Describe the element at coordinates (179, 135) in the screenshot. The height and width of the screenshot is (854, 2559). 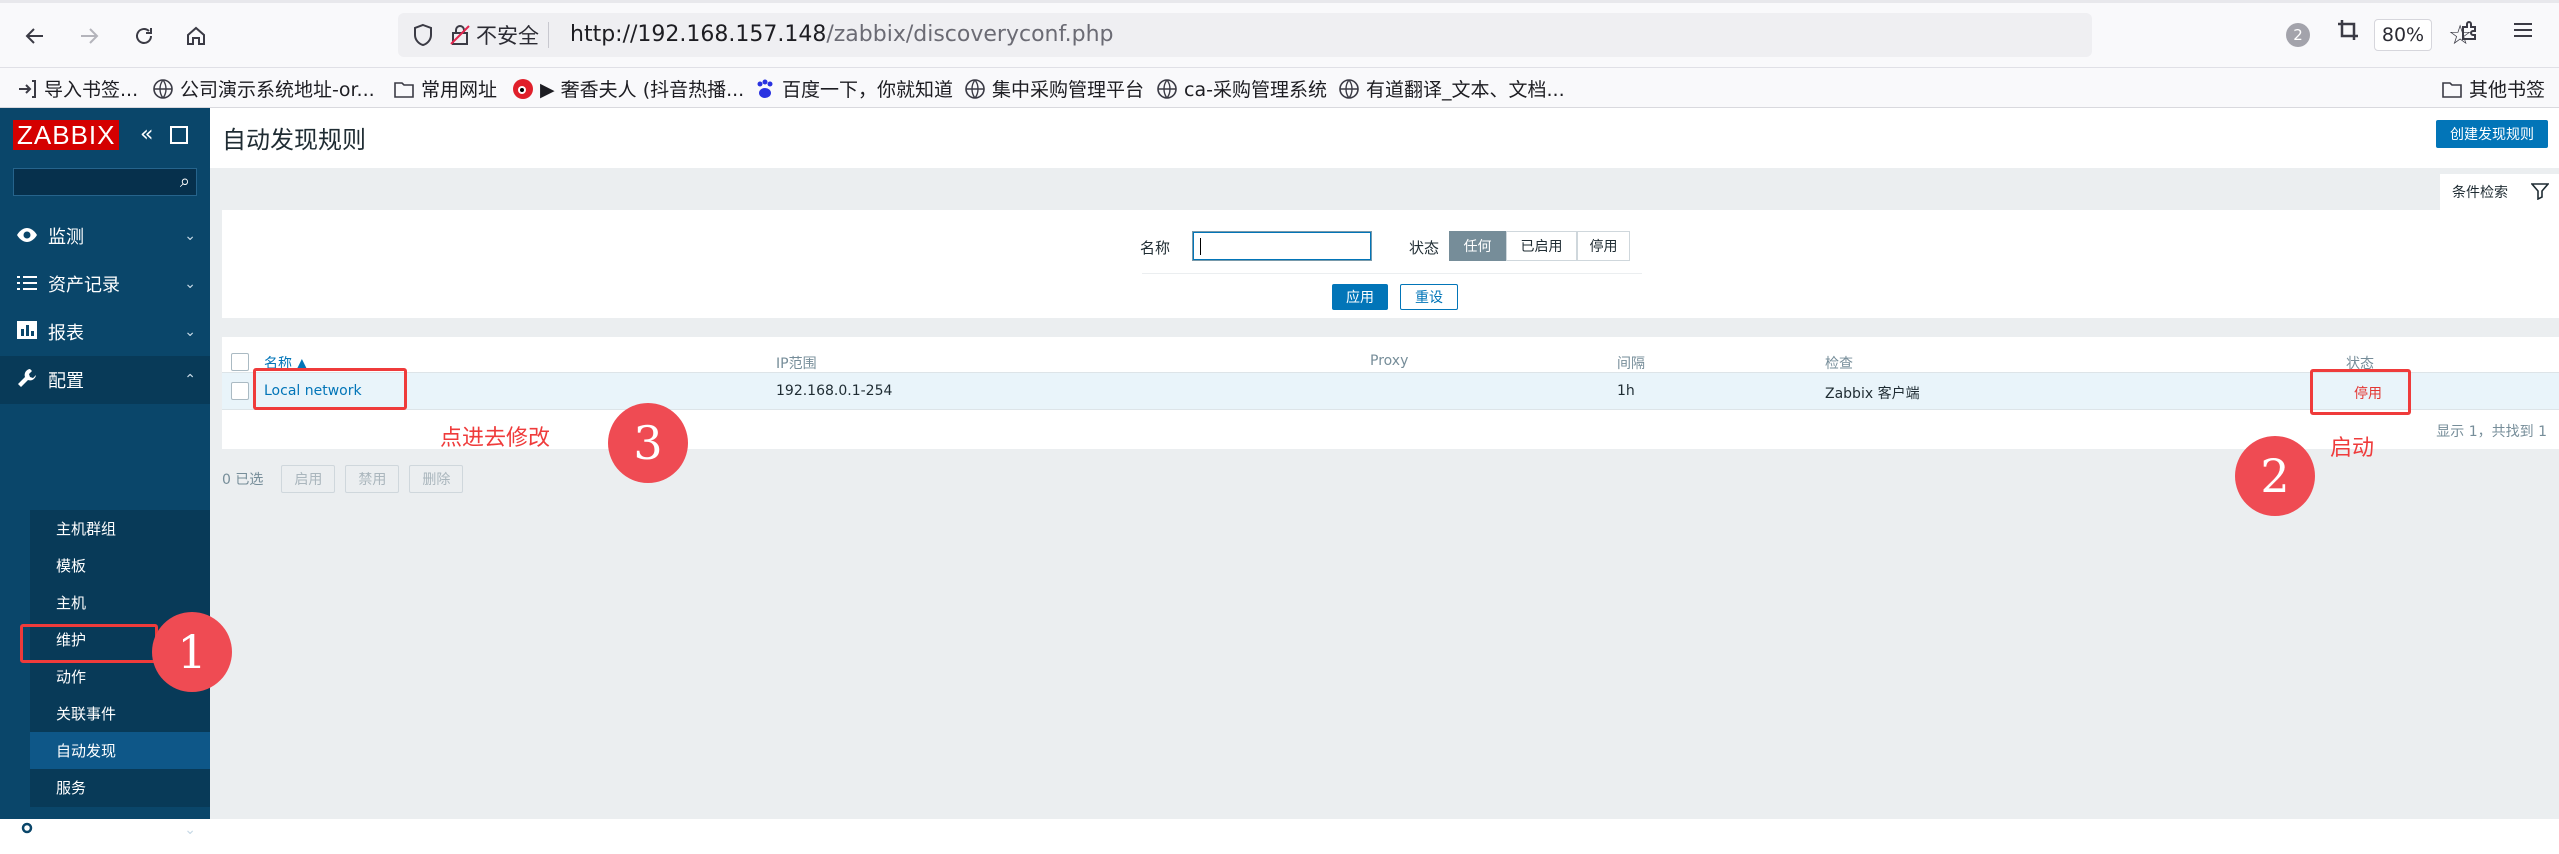
I see `kiosk-mode-icon` at that location.